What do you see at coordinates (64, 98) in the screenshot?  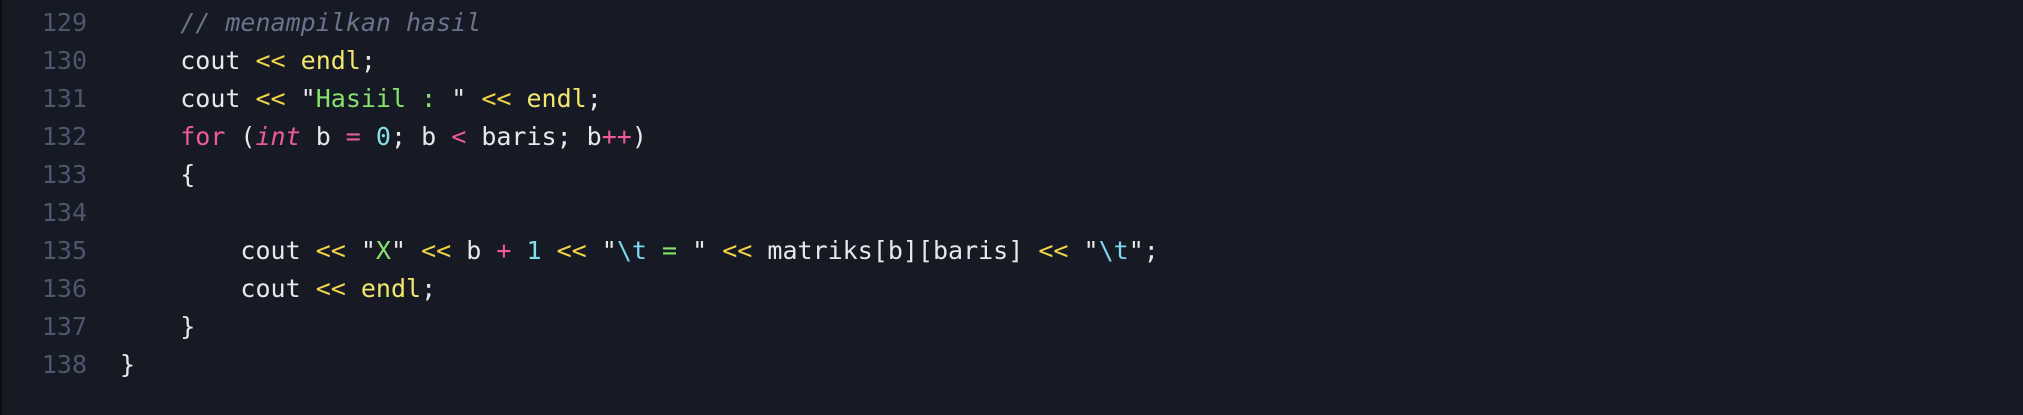 I see `line-number: 131` at bounding box center [64, 98].